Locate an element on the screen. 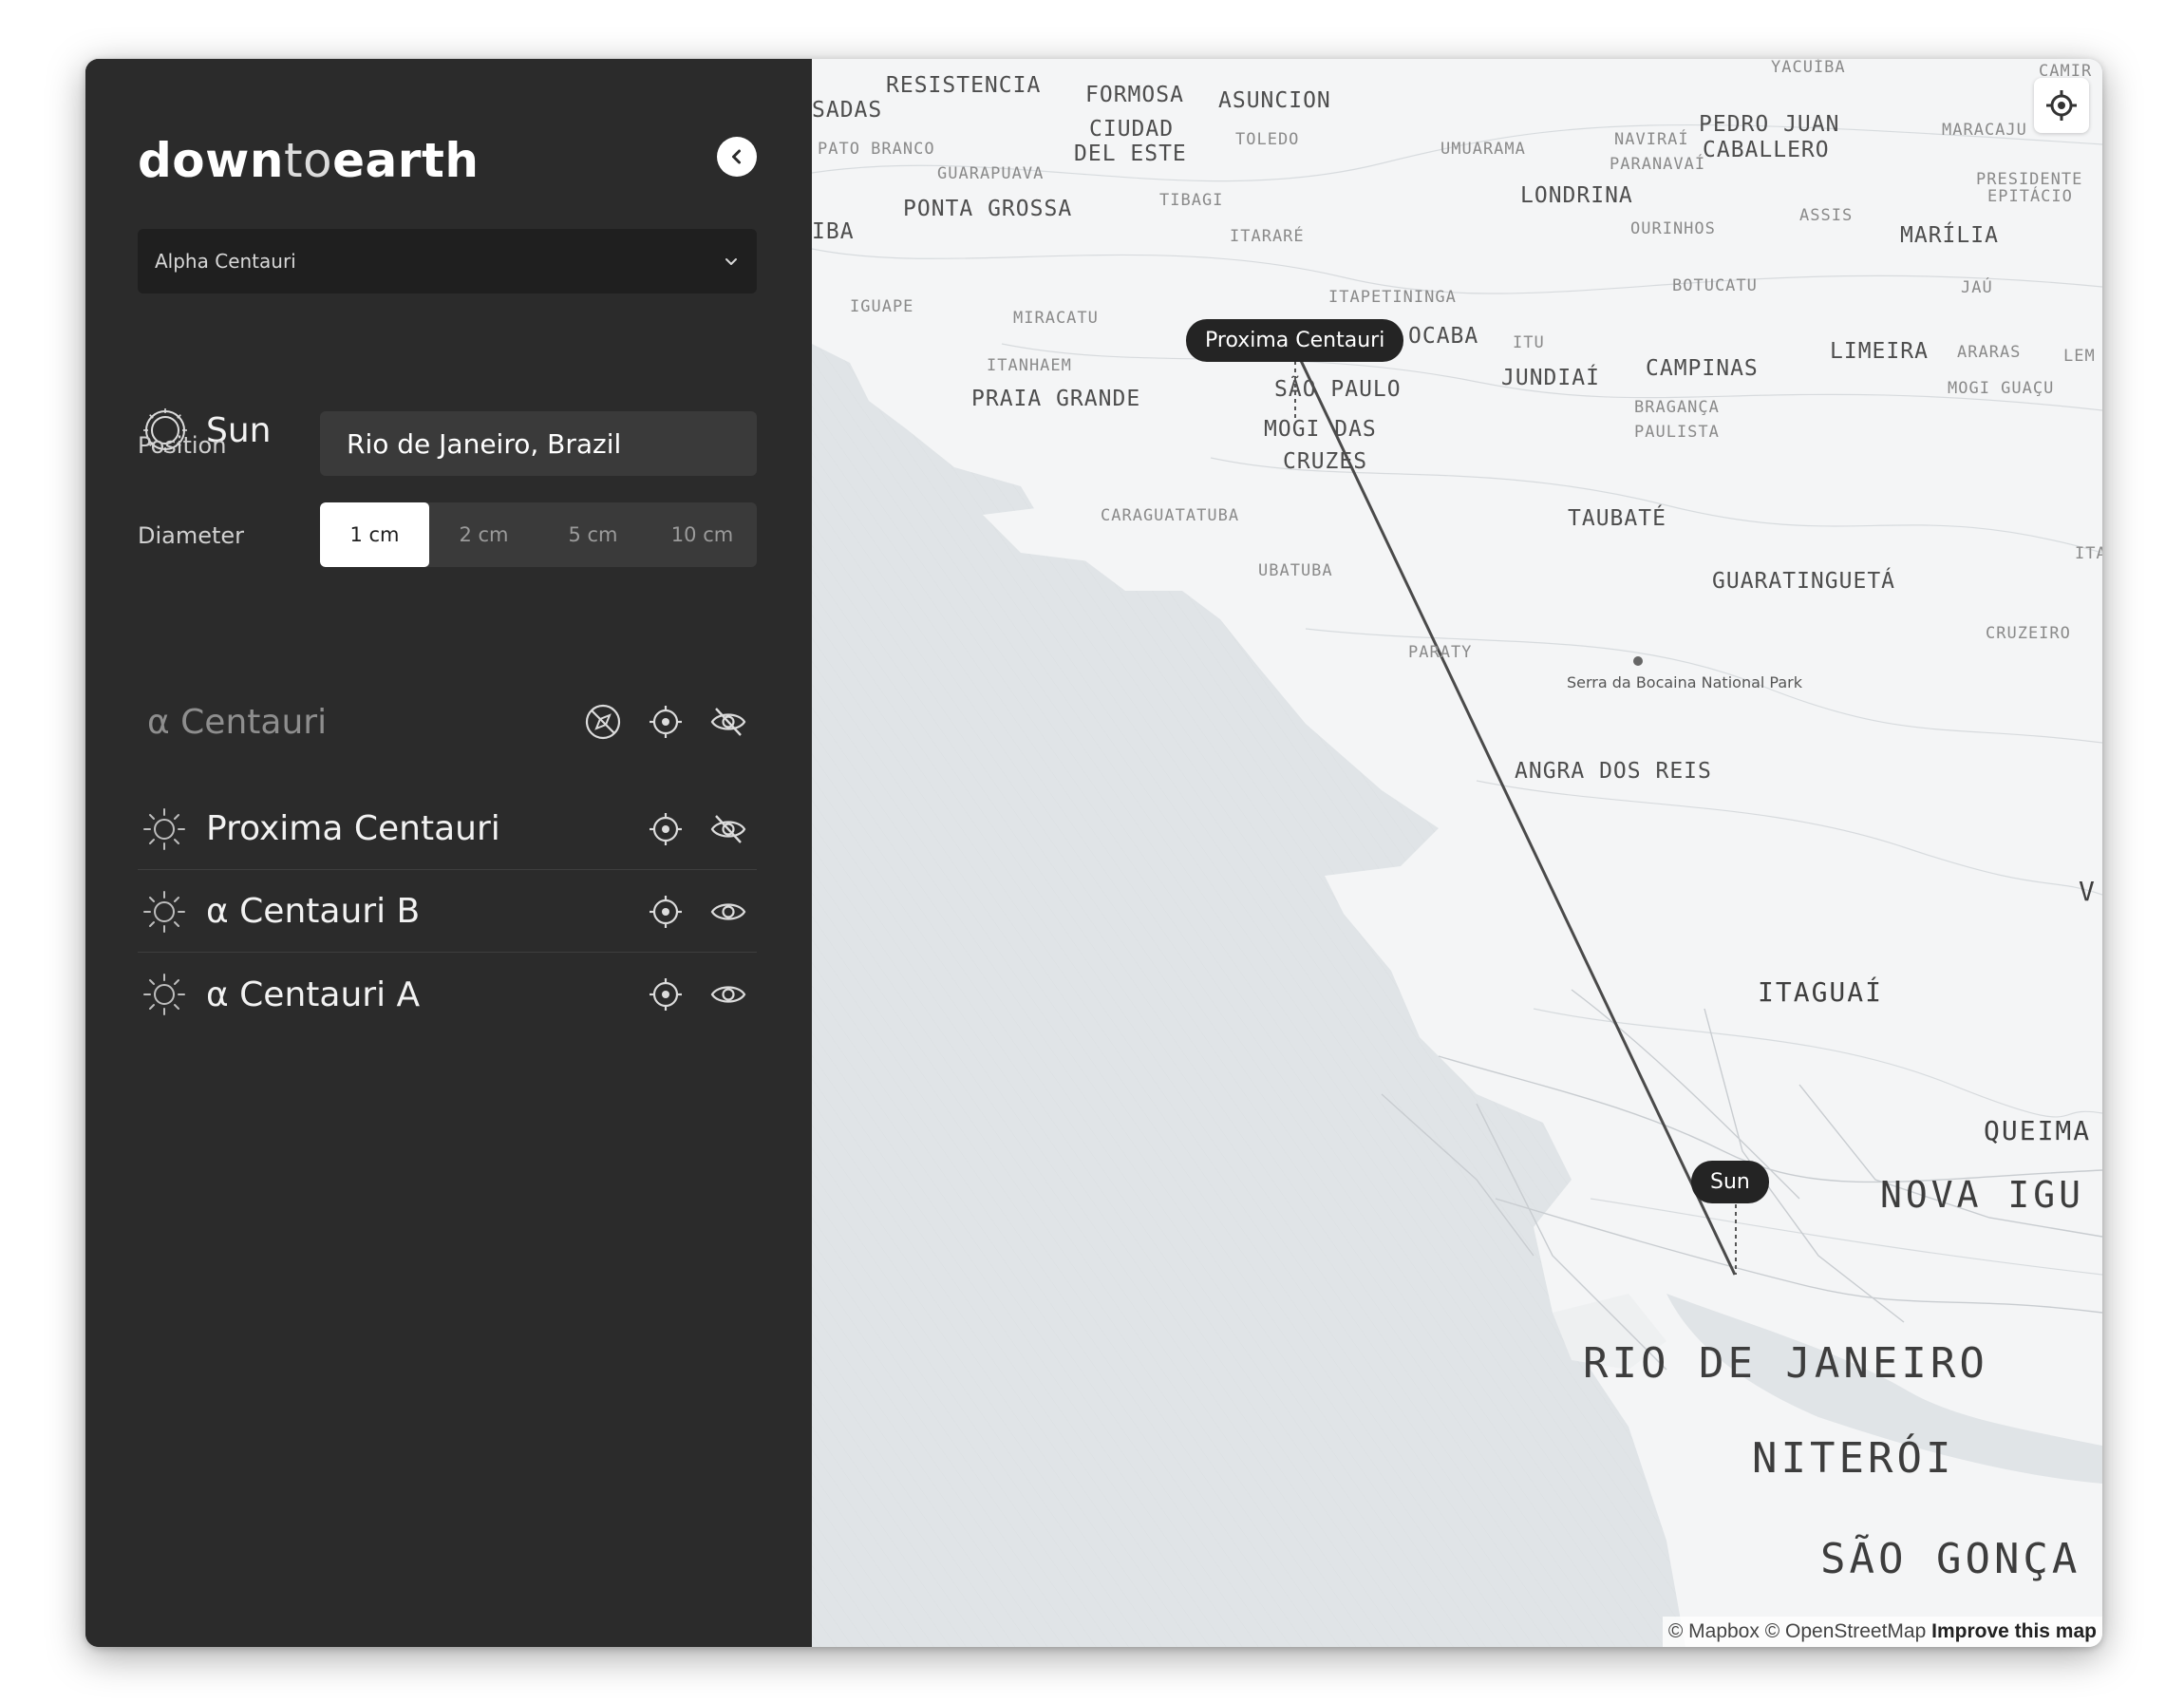  diameter-option-10cm: 10 cm is located at coordinates (702, 534).